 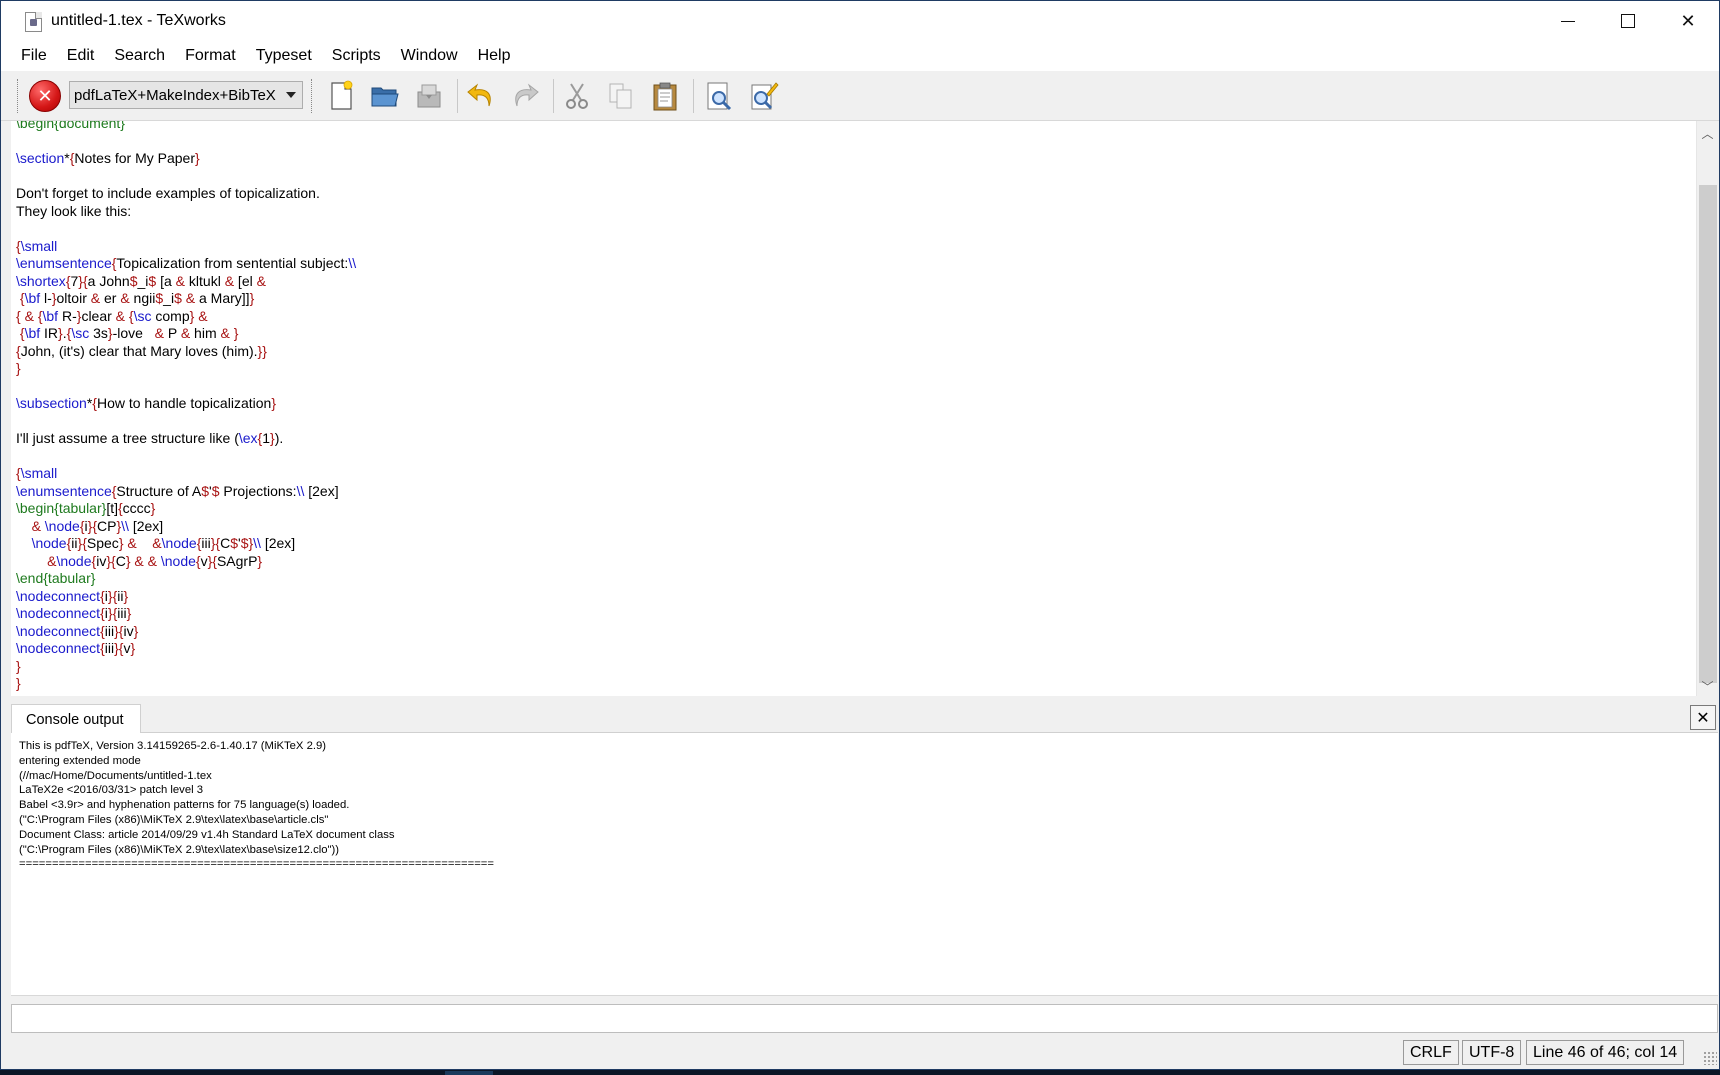 I want to click on close-window-button: ✕, so click(x=1688, y=21).